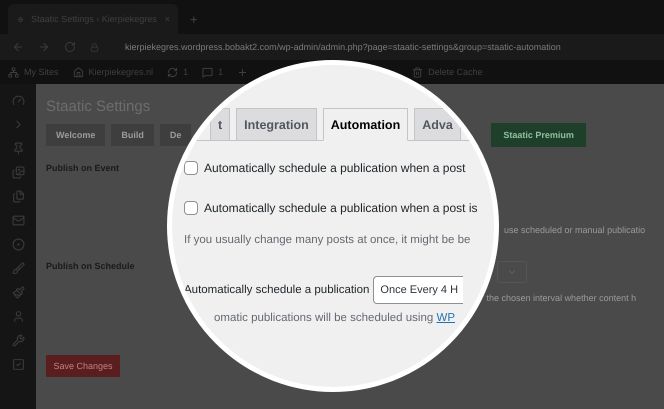  Describe the element at coordinates (18, 220) in the screenshot. I see `mail-icon` at that location.